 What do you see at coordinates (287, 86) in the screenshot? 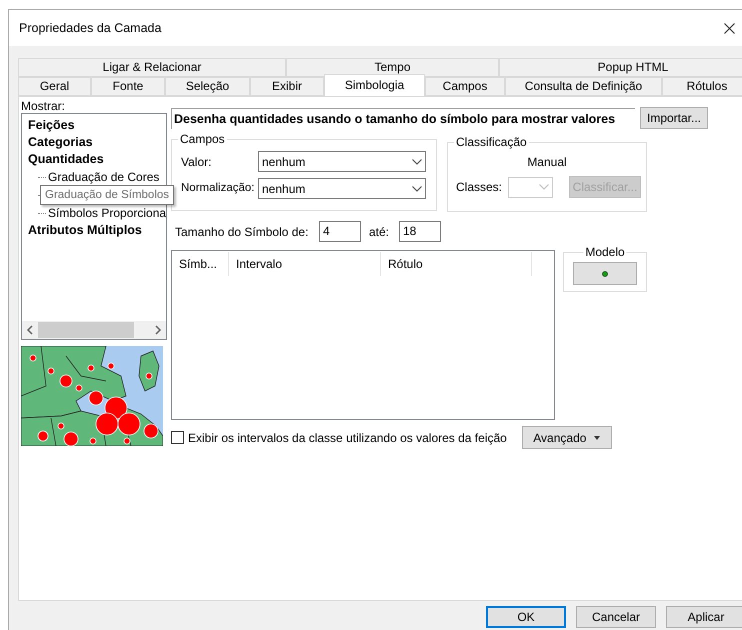
I see `tab: Exibir` at bounding box center [287, 86].